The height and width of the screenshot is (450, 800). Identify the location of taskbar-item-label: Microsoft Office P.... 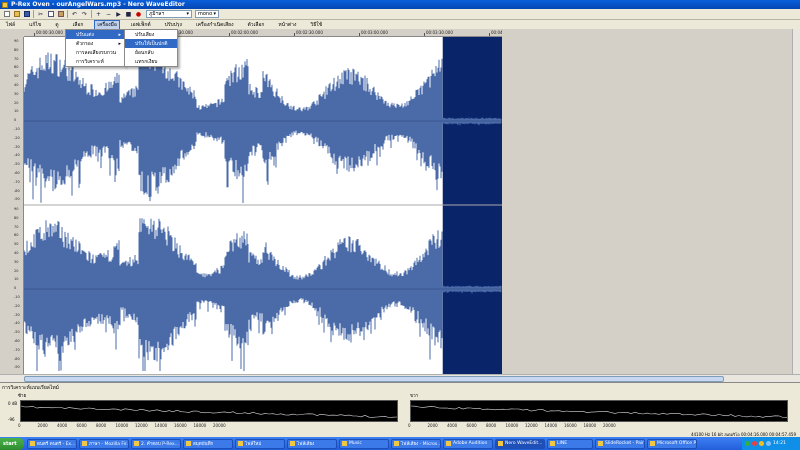
(677, 443).